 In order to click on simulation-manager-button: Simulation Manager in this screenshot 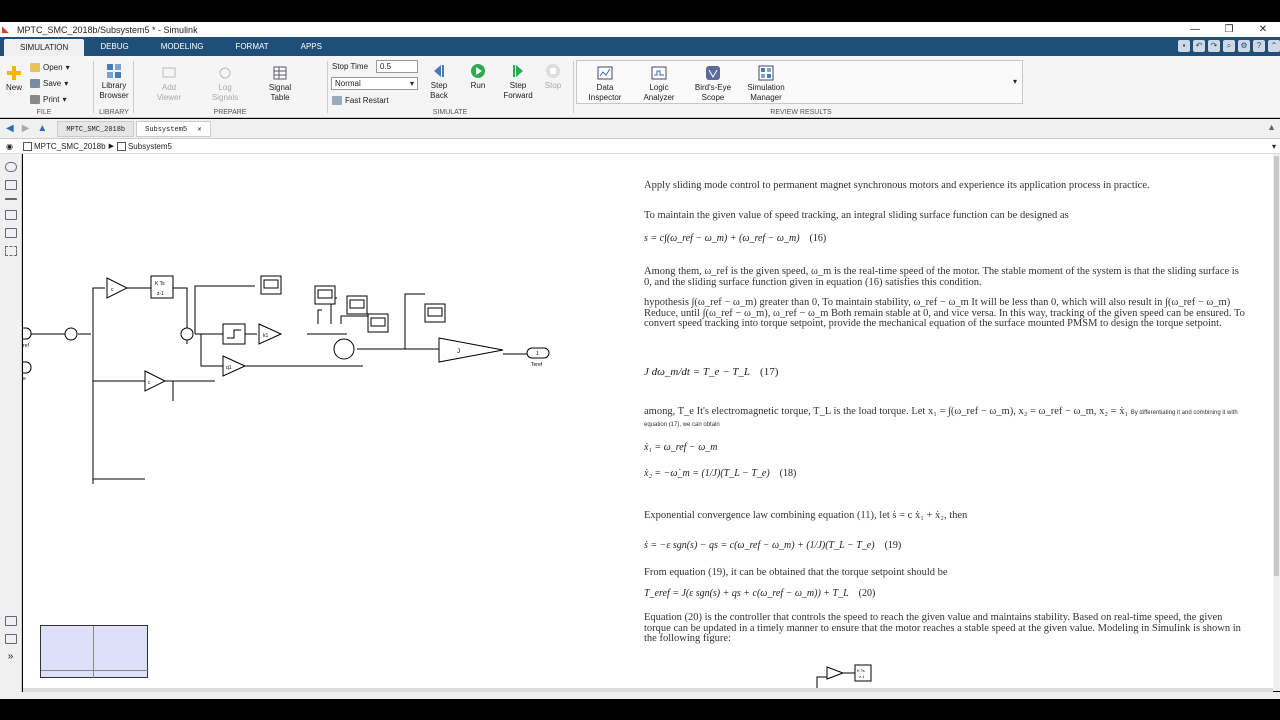, I will do `click(766, 84)`.